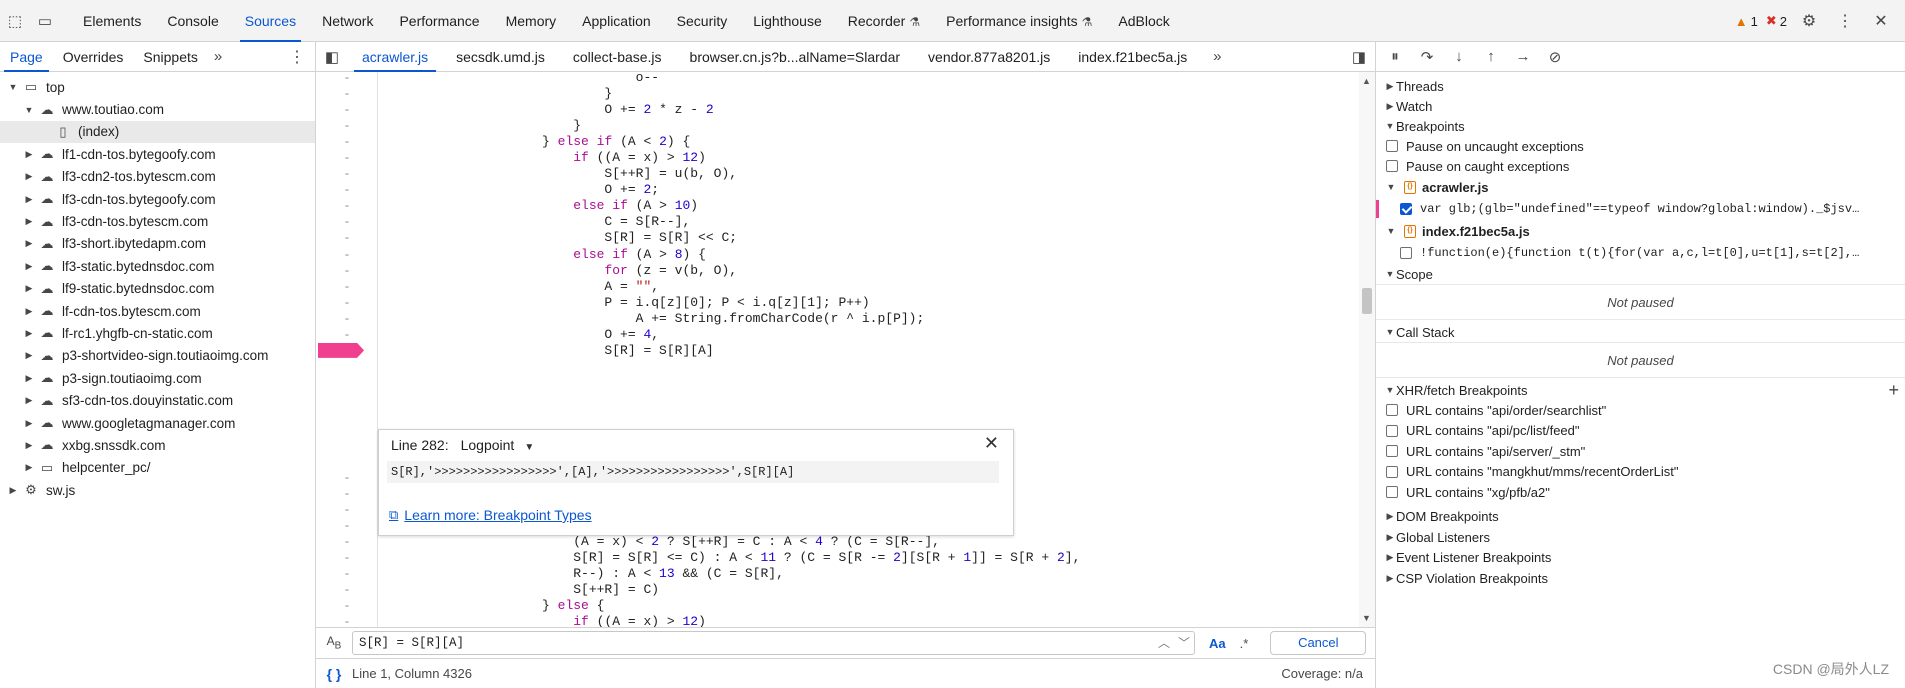  Describe the element at coordinates (1640, 558) in the screenshot. I see `event-listener-breakpoints-section: ▶ Event Listener Breakpoints` at that location.